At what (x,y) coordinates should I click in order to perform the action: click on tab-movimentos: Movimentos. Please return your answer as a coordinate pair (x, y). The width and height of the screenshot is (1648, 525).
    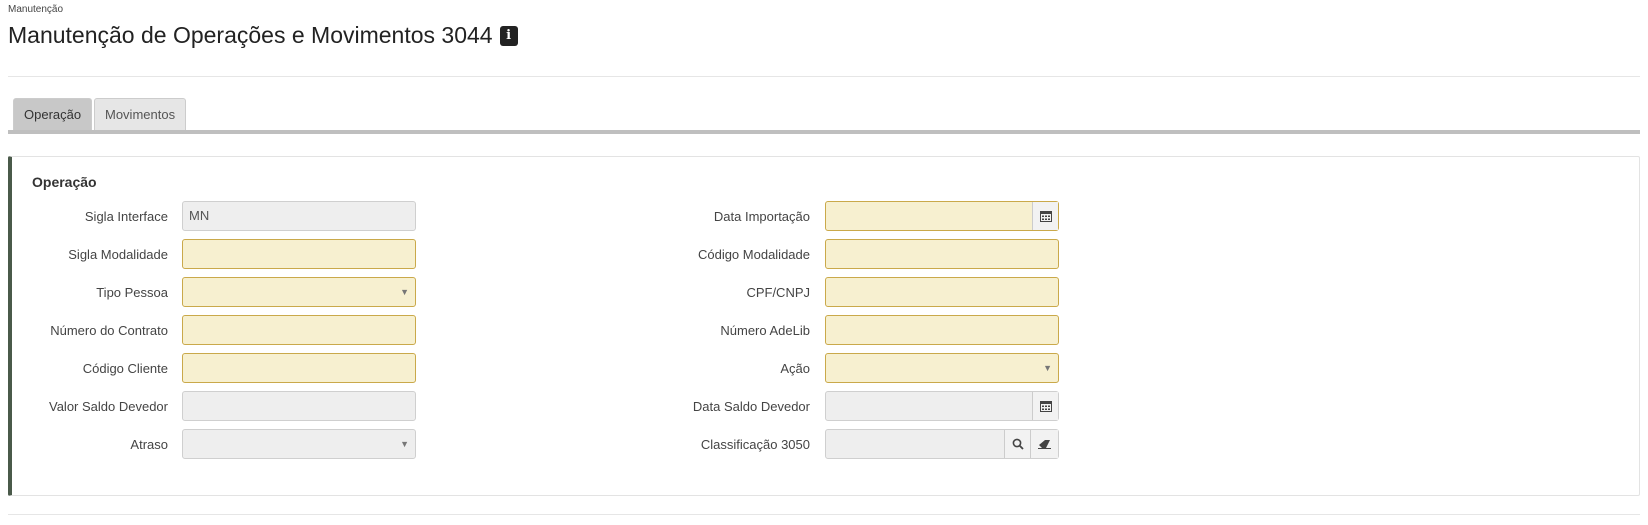
    Looking at the image, I should click on (140, 114).